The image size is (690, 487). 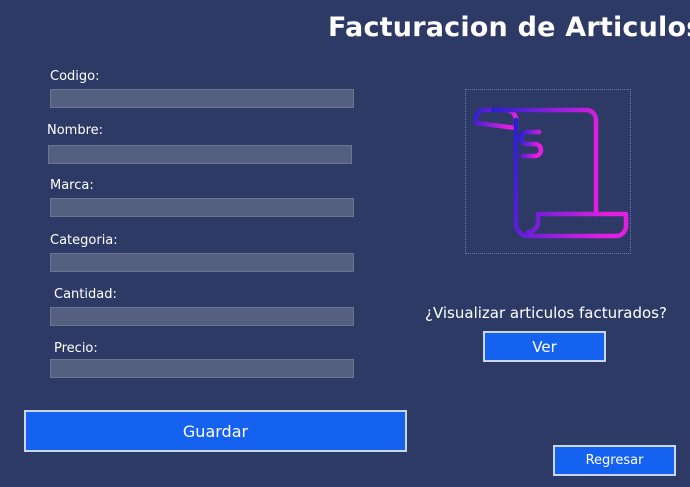 What do you see at coordinates (75, 76) in the screenshot?
I see `codigo-label: Codigo:` at bounding box center [75, 76].